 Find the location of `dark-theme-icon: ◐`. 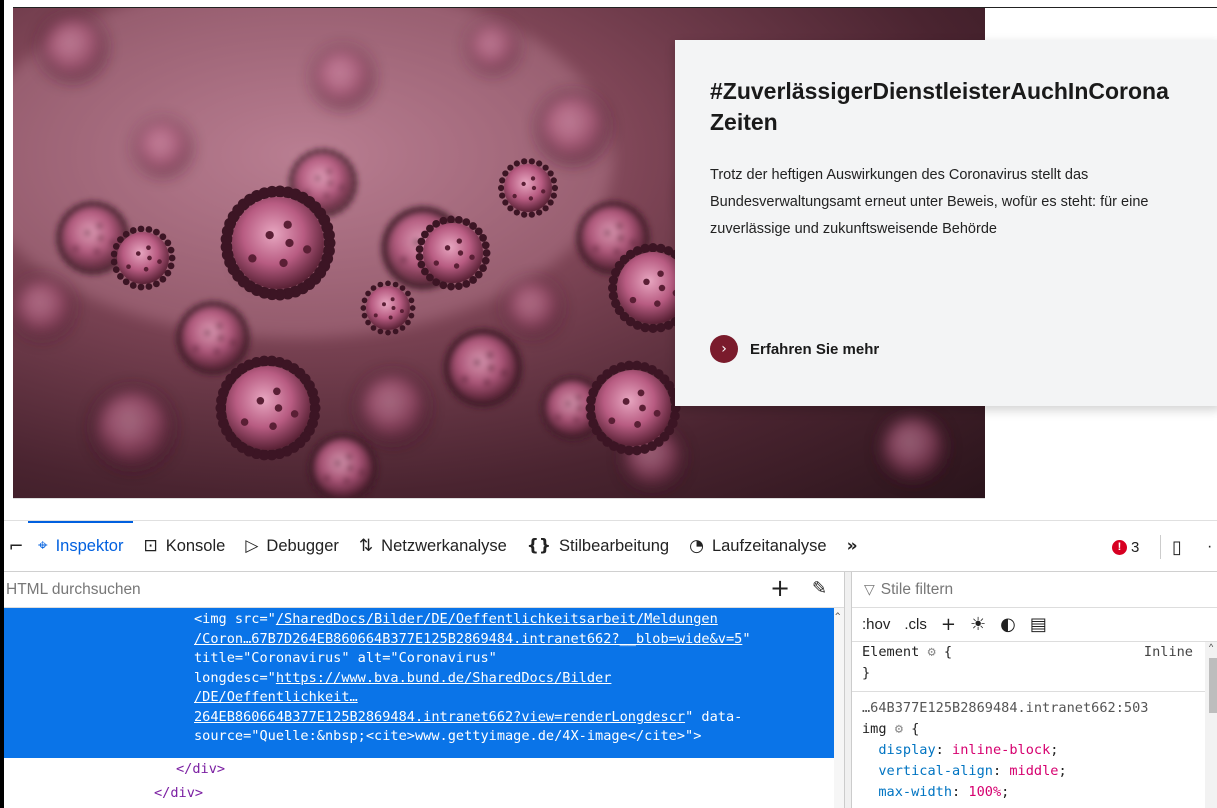

dark-theme-icon: ◐ is located at coordinates (1008, 624).